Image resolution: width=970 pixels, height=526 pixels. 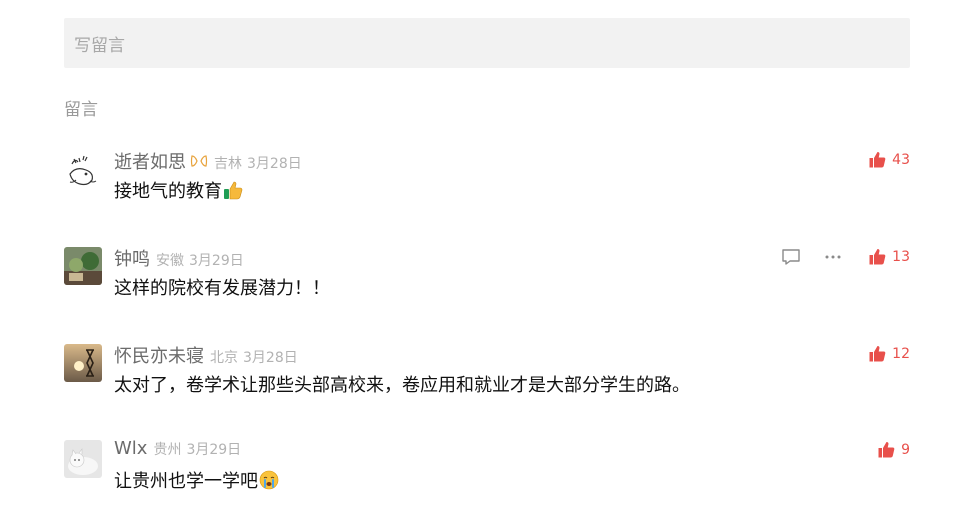 What do you see at coordinates (186, 481) in the screenshot?
I see `comment-text-content: 让贵州也学一学吧` at bounding box center [186, 481].